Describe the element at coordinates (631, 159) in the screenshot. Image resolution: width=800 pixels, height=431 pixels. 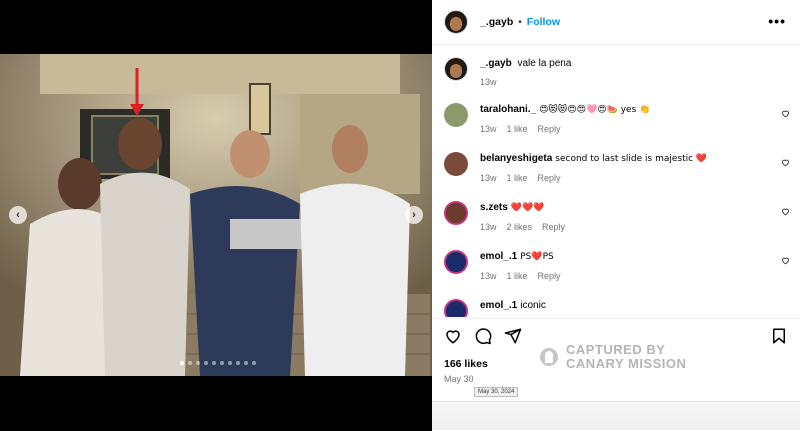
I see `comment-text: second to last slide is majestic ❤️` at that location.